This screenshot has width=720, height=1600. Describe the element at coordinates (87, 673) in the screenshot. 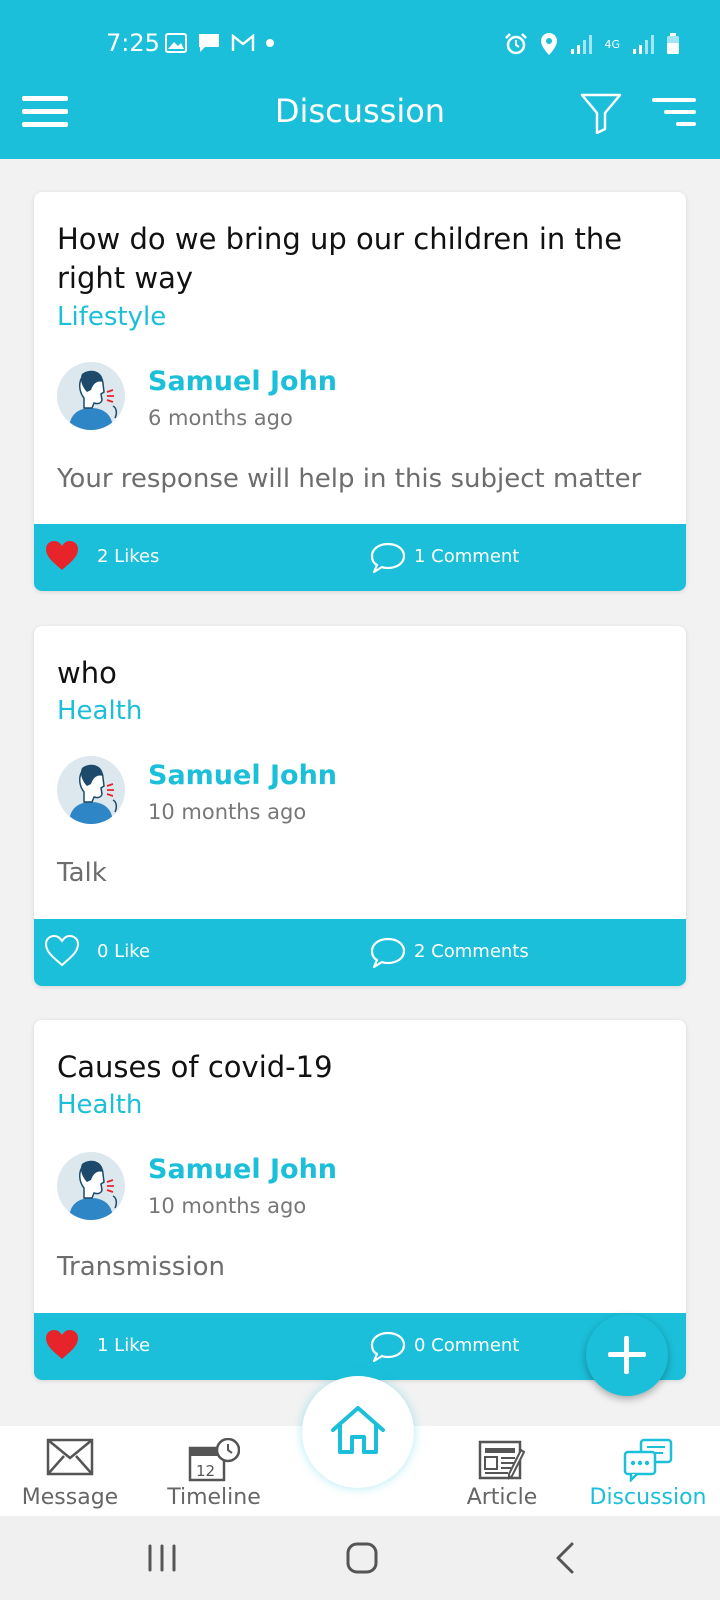

I see `discussion-title: who` at that location.